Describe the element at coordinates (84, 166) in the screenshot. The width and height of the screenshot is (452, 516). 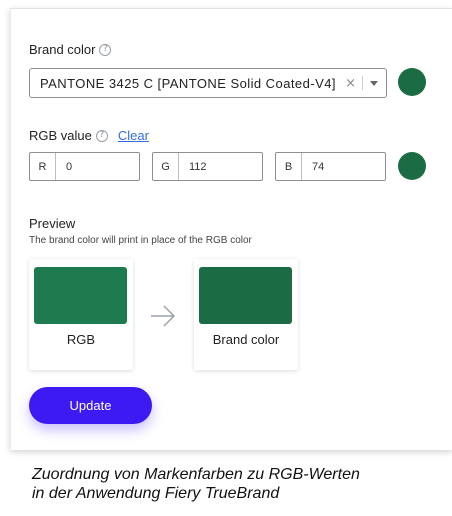
I see `red-input: R 0` at that location.